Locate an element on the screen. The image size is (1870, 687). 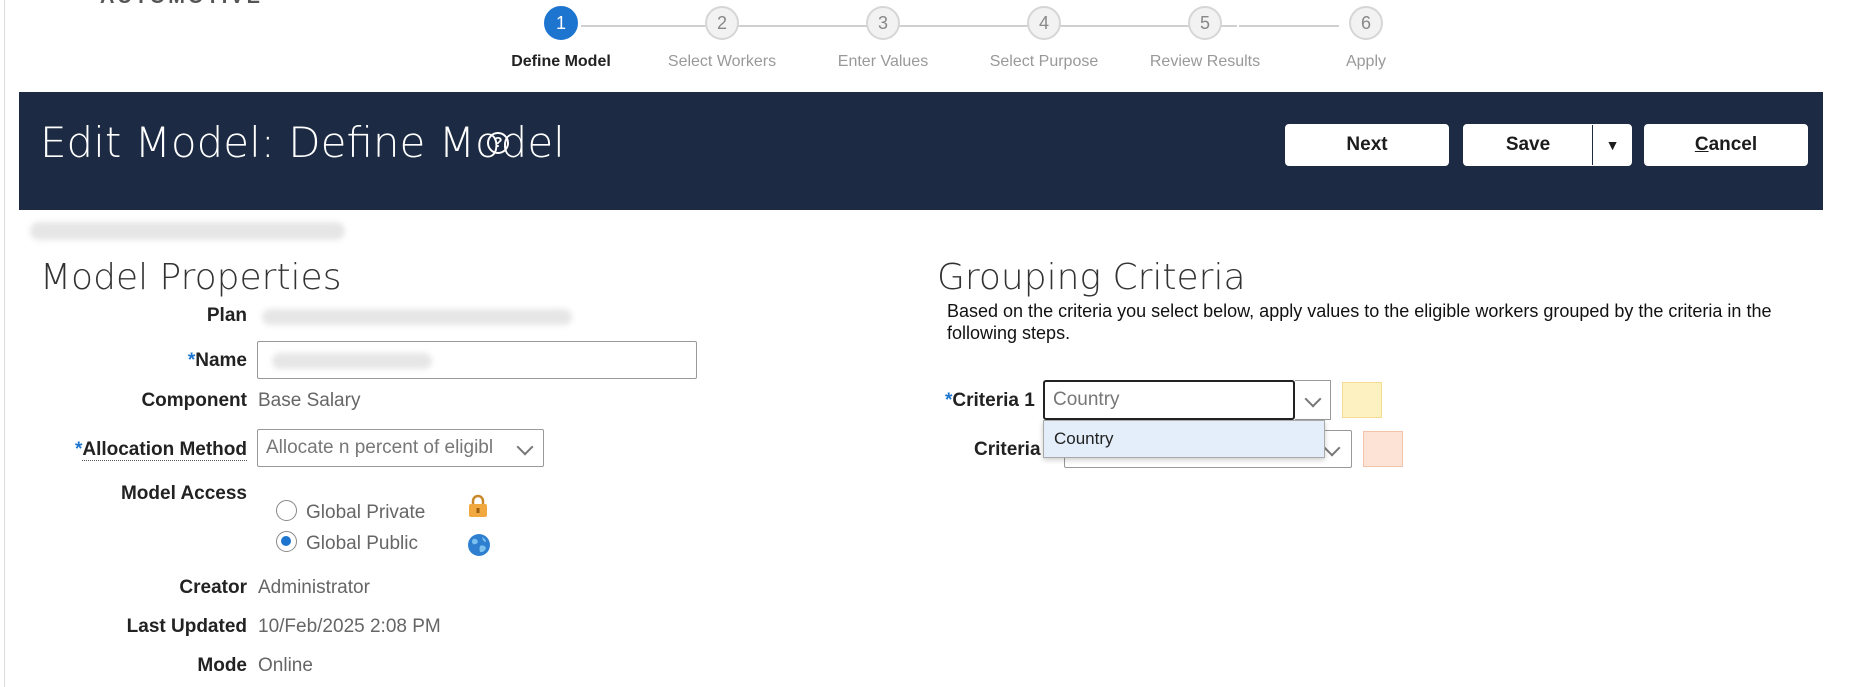
component-value: Base Salary is located at coordinates (309, 400).